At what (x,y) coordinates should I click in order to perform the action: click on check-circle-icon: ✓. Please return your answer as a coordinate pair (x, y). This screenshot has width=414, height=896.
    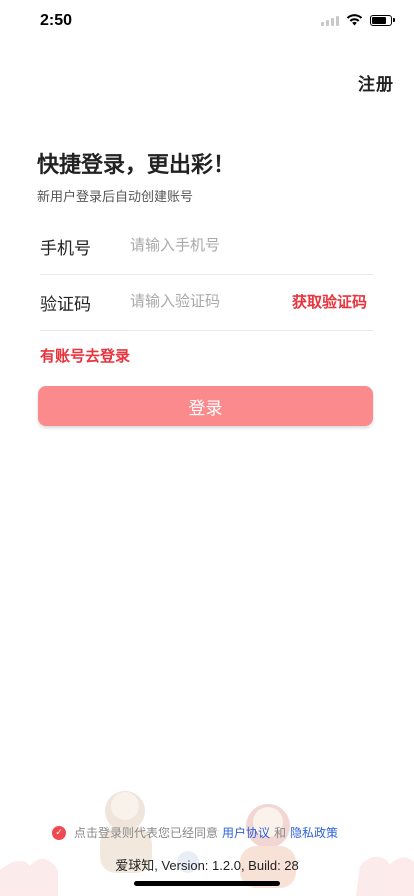
    Looking at the image, I should click on (59, 832).